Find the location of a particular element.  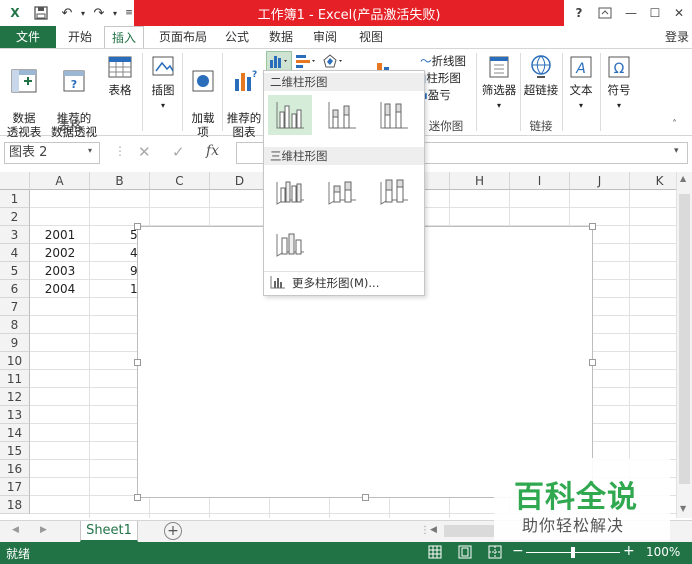

zoom-out-button: − is located at coordinates (518, 551).